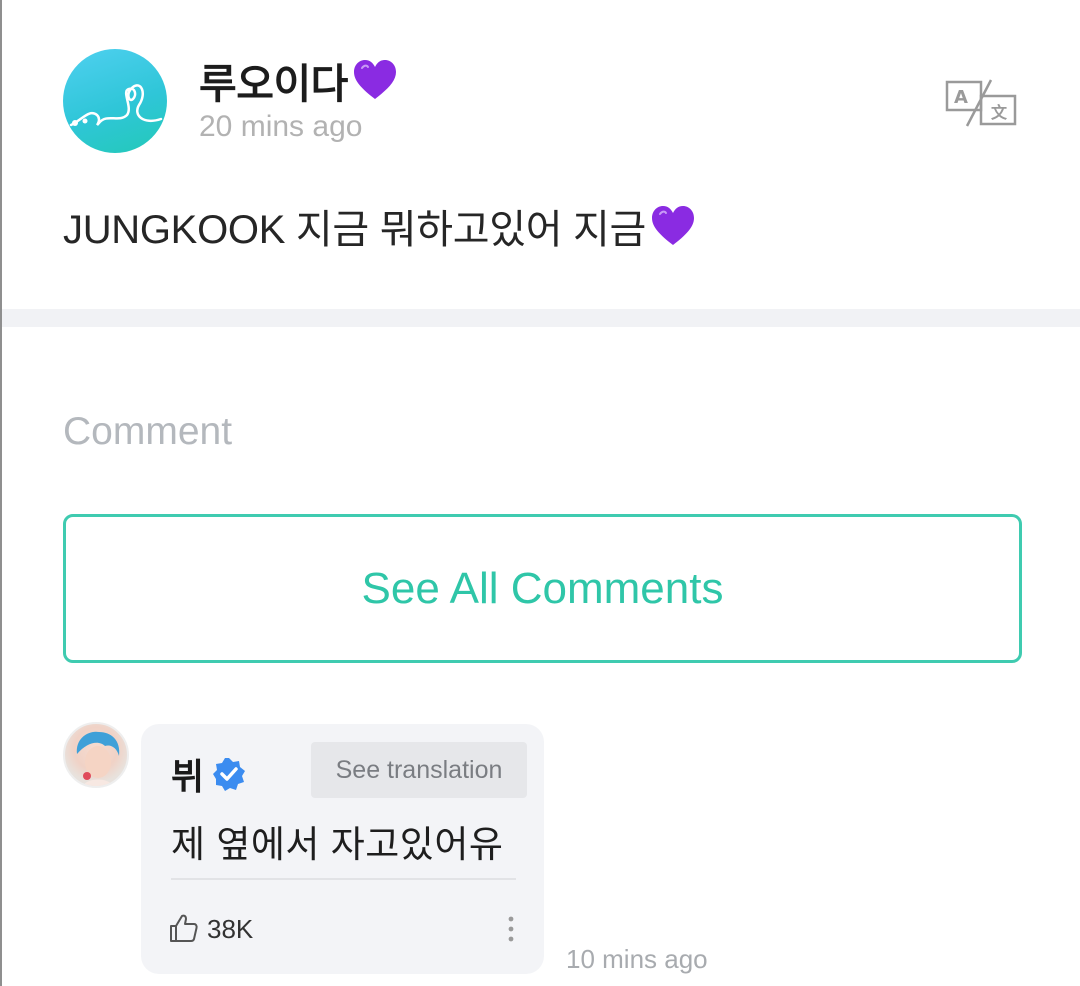 Image resolution: width=1080 pixels, height=986 pixels. I want to click on verified-badge-icon, so click(229, 774).